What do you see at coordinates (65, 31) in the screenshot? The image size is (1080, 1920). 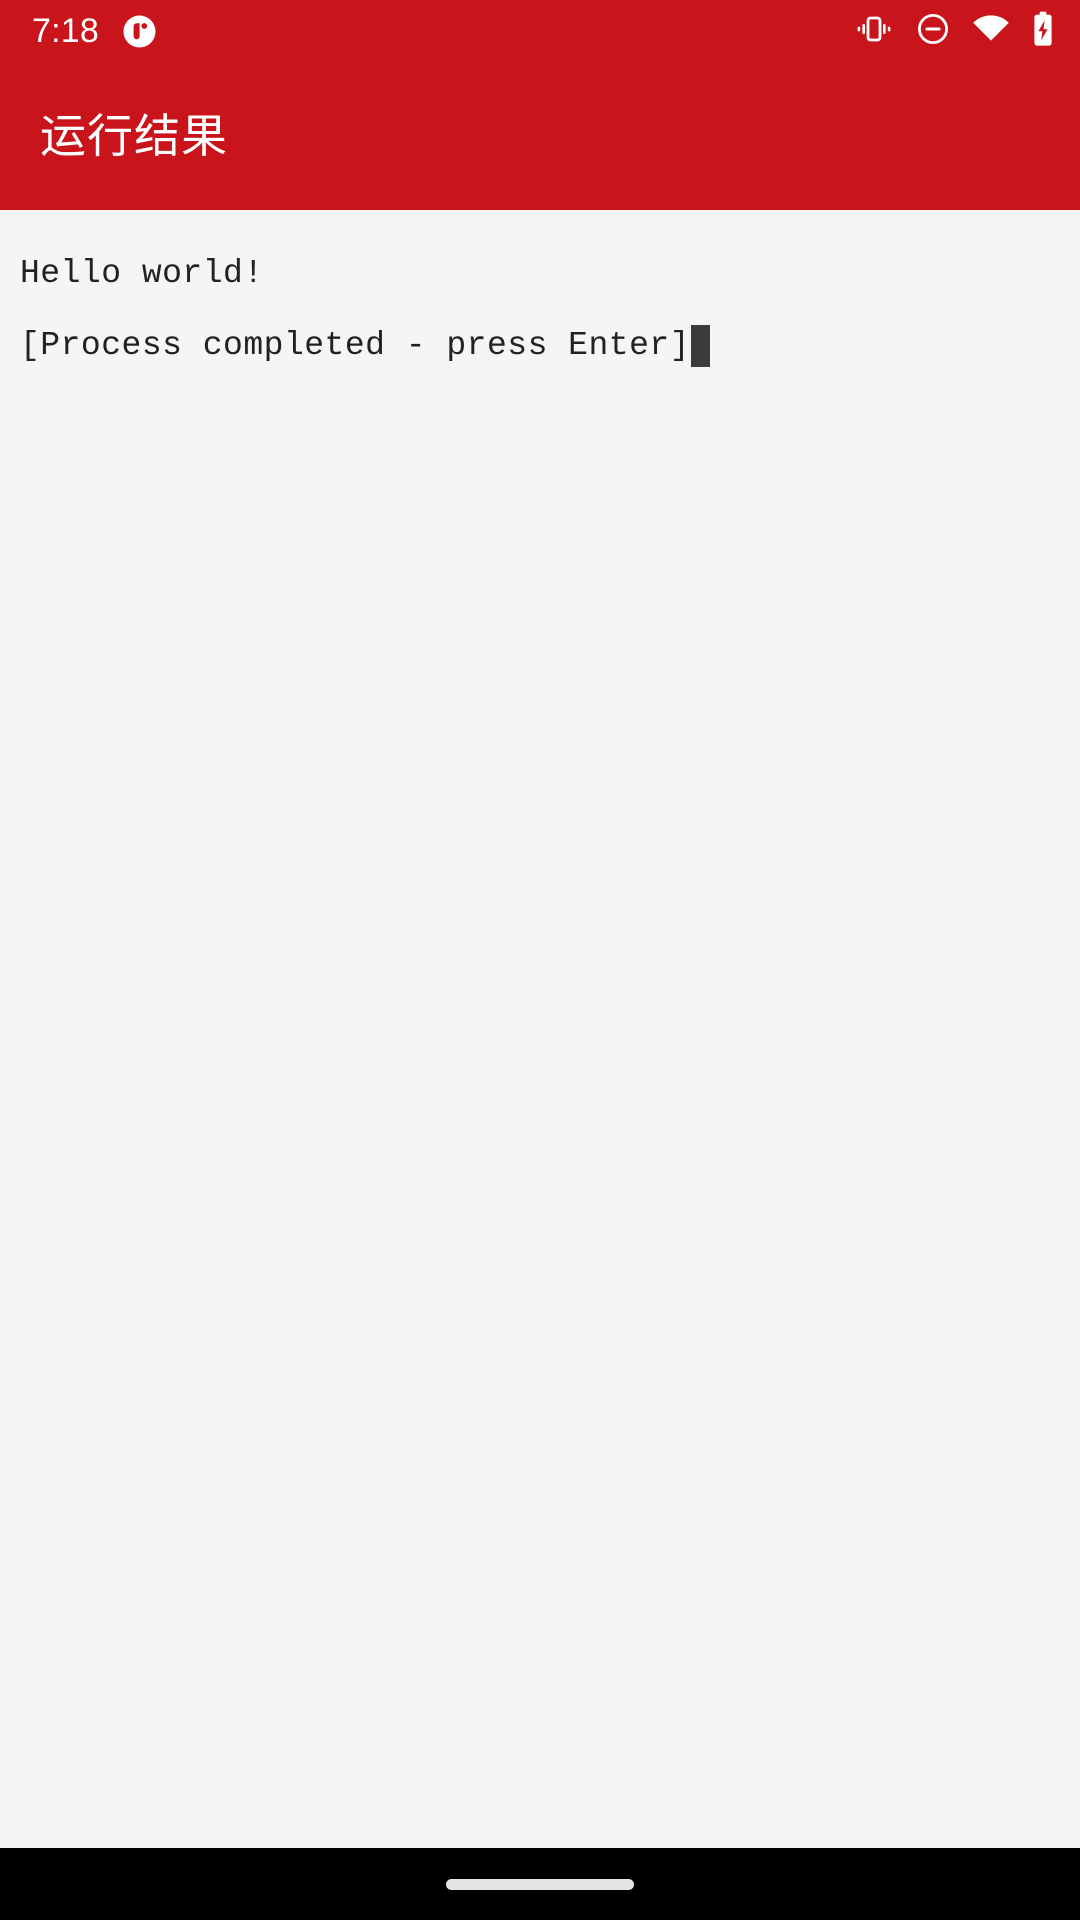 I see `status-bar-clock: 7:18` at bounding box center [65, 31].